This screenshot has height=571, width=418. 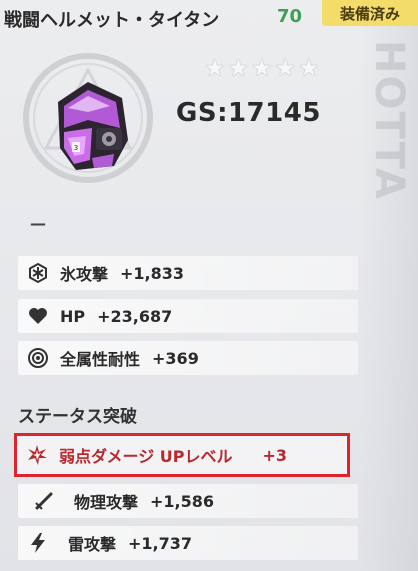 What do you see at coordinates (135, 316) in the screenshot?
I see `stat-value: +23,687` at bounding box center [135, 316].